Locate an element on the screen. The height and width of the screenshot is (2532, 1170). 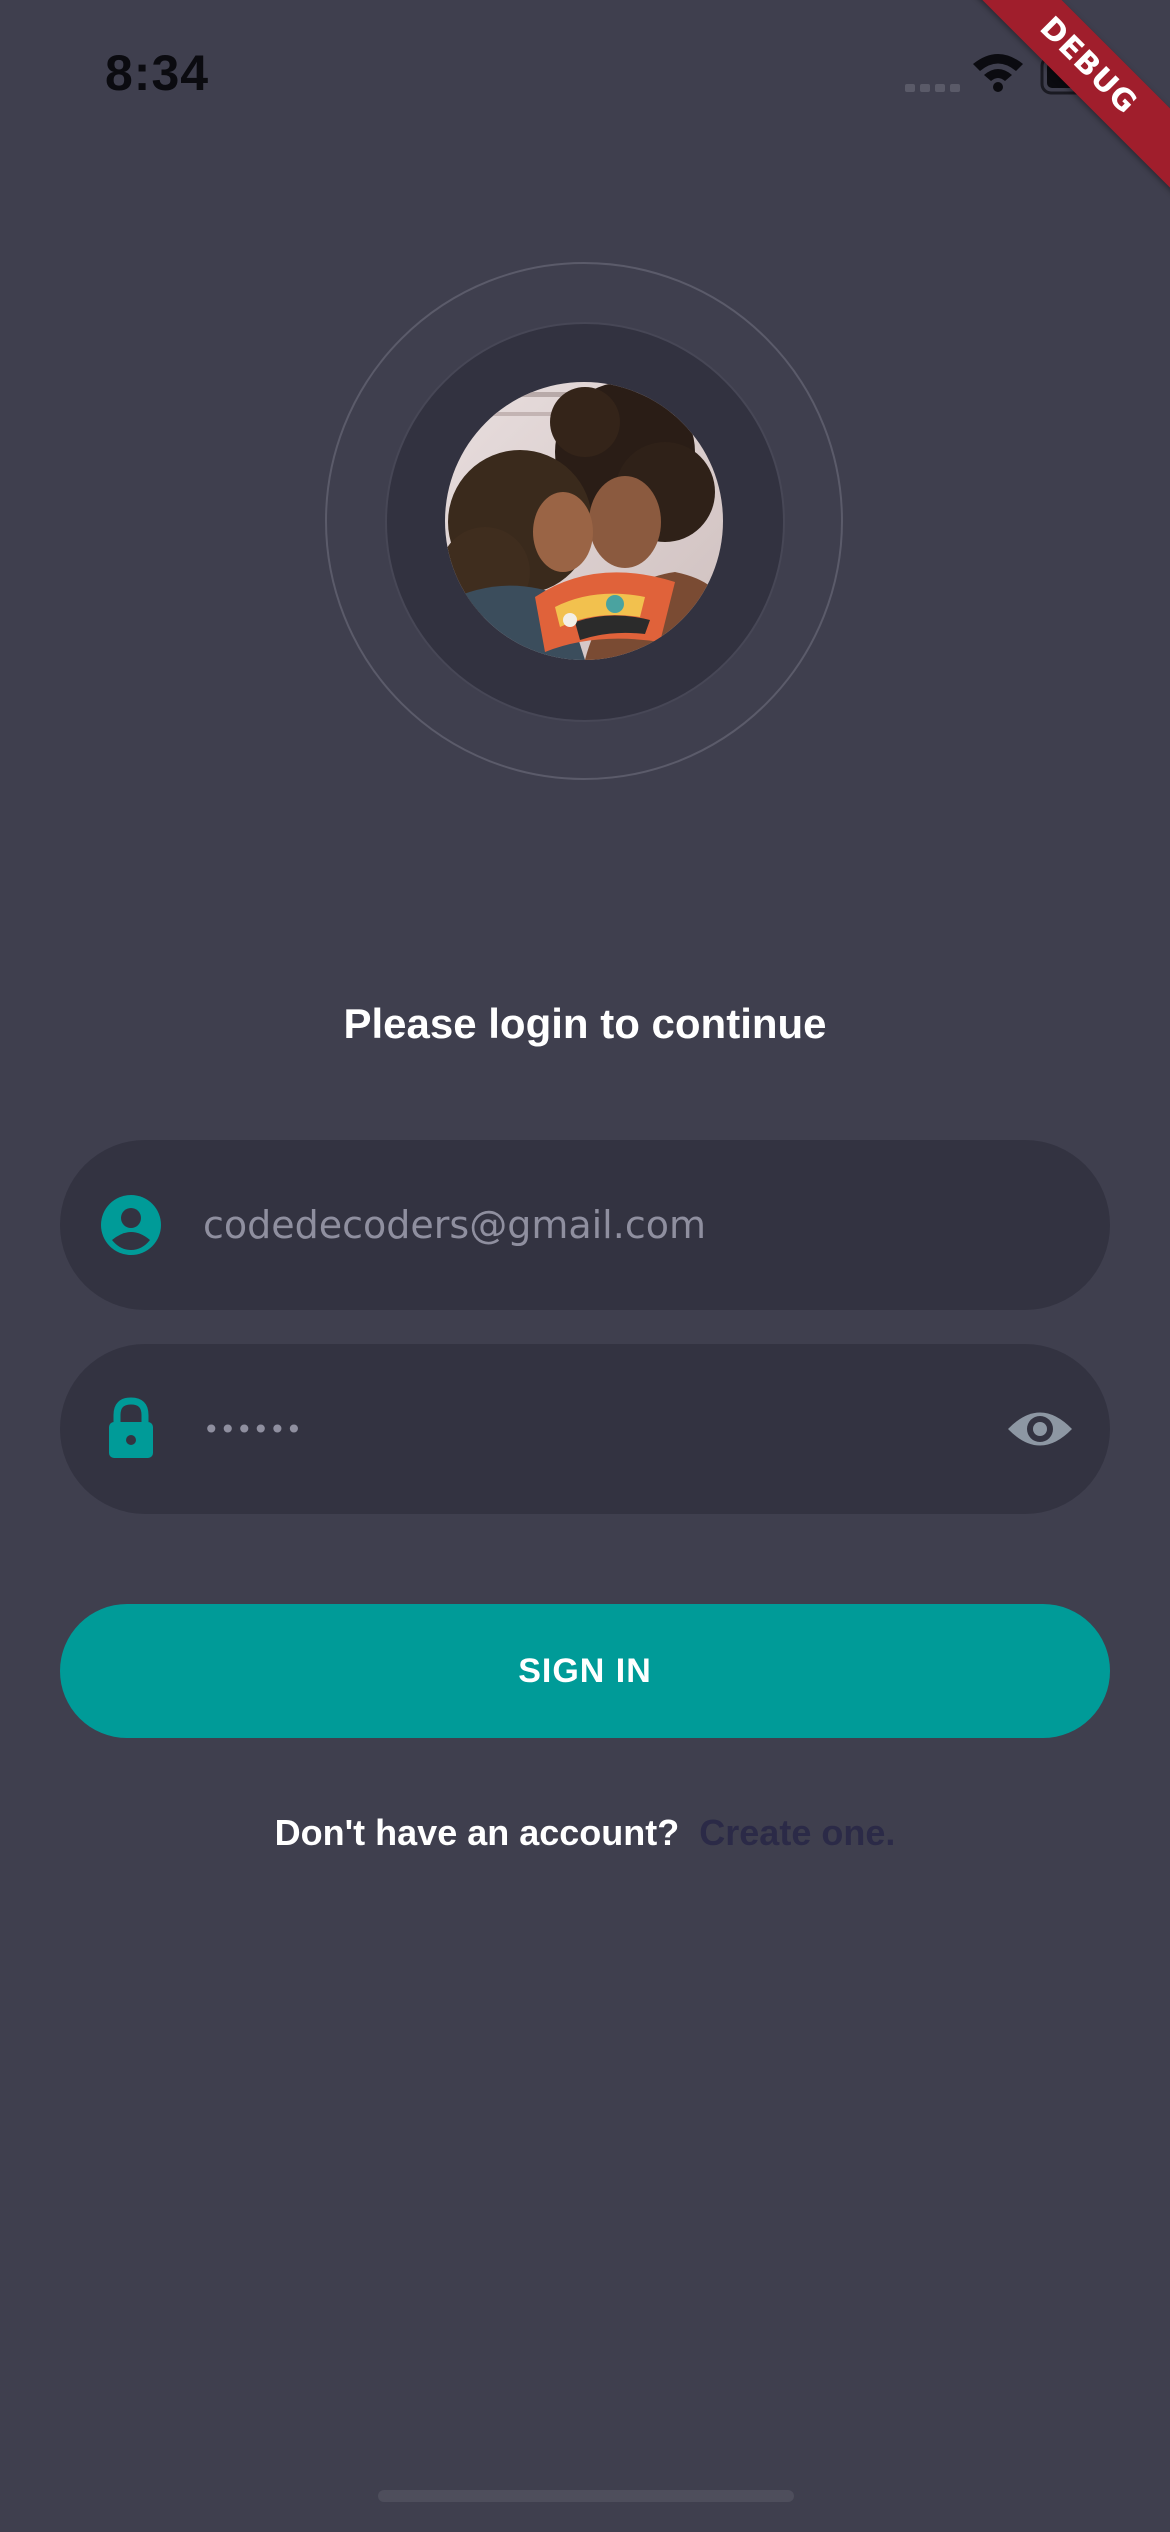
home-indicator is located at coordinates (586, 2496).